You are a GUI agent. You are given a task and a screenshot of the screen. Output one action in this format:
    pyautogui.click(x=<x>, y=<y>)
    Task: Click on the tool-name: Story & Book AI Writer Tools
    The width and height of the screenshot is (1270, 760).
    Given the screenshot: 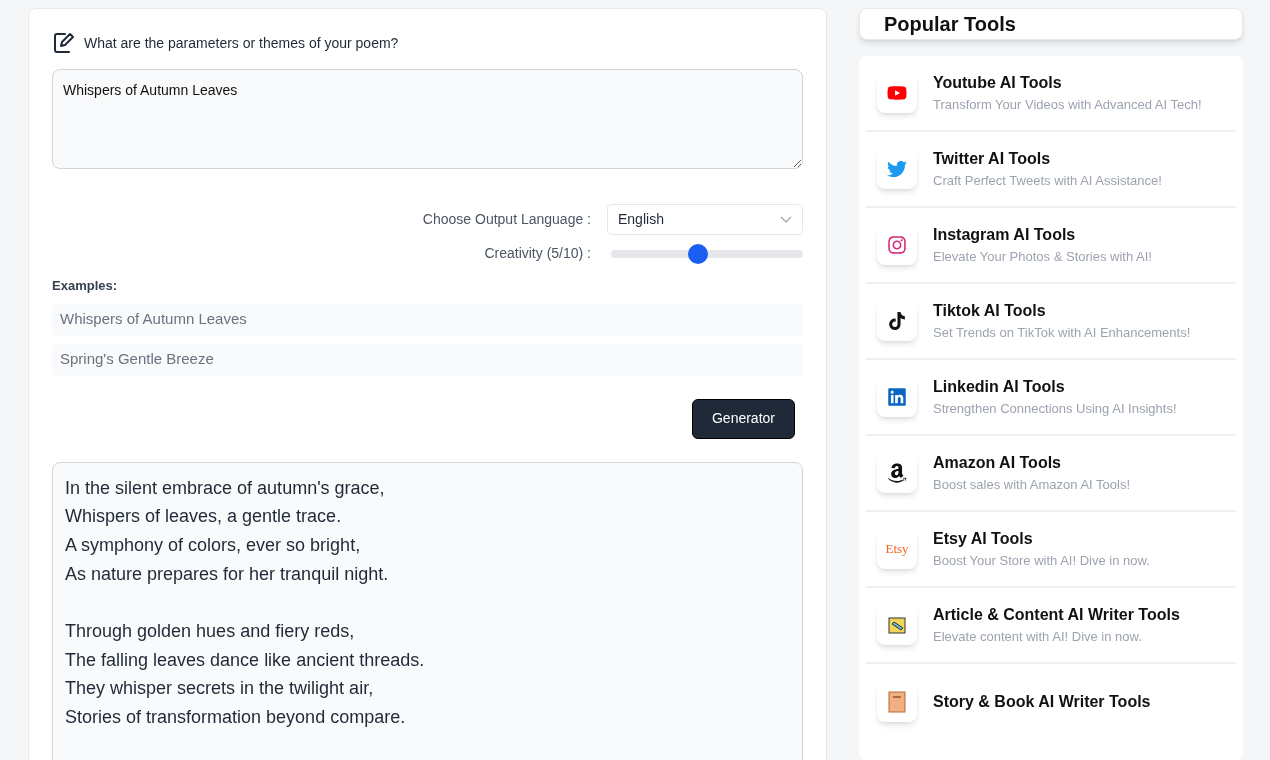 What is the action you would take?
    pyautogui.click(x=1042, y=702)
    